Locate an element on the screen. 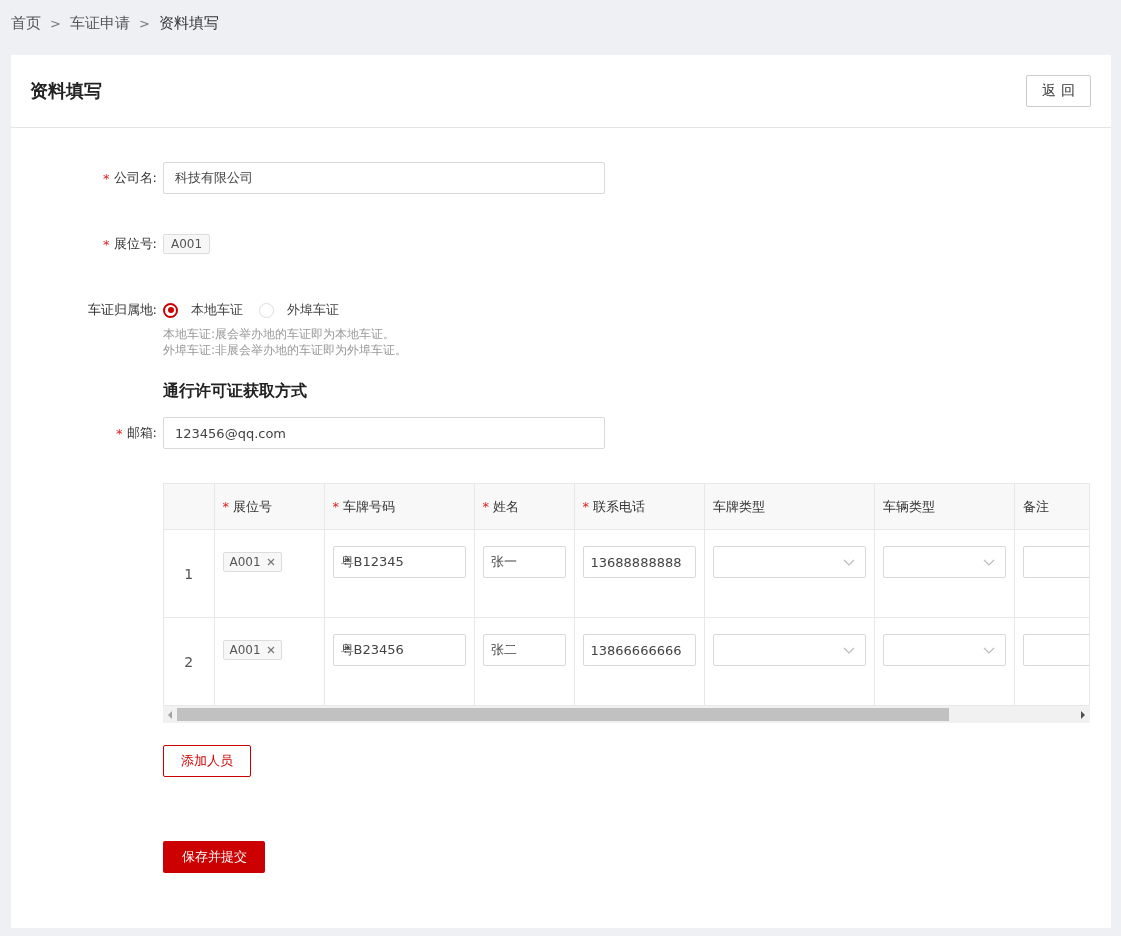 The image size is (1121, 936). breadcrumb-link: 车证申请 is located at coordinates (99, 23).